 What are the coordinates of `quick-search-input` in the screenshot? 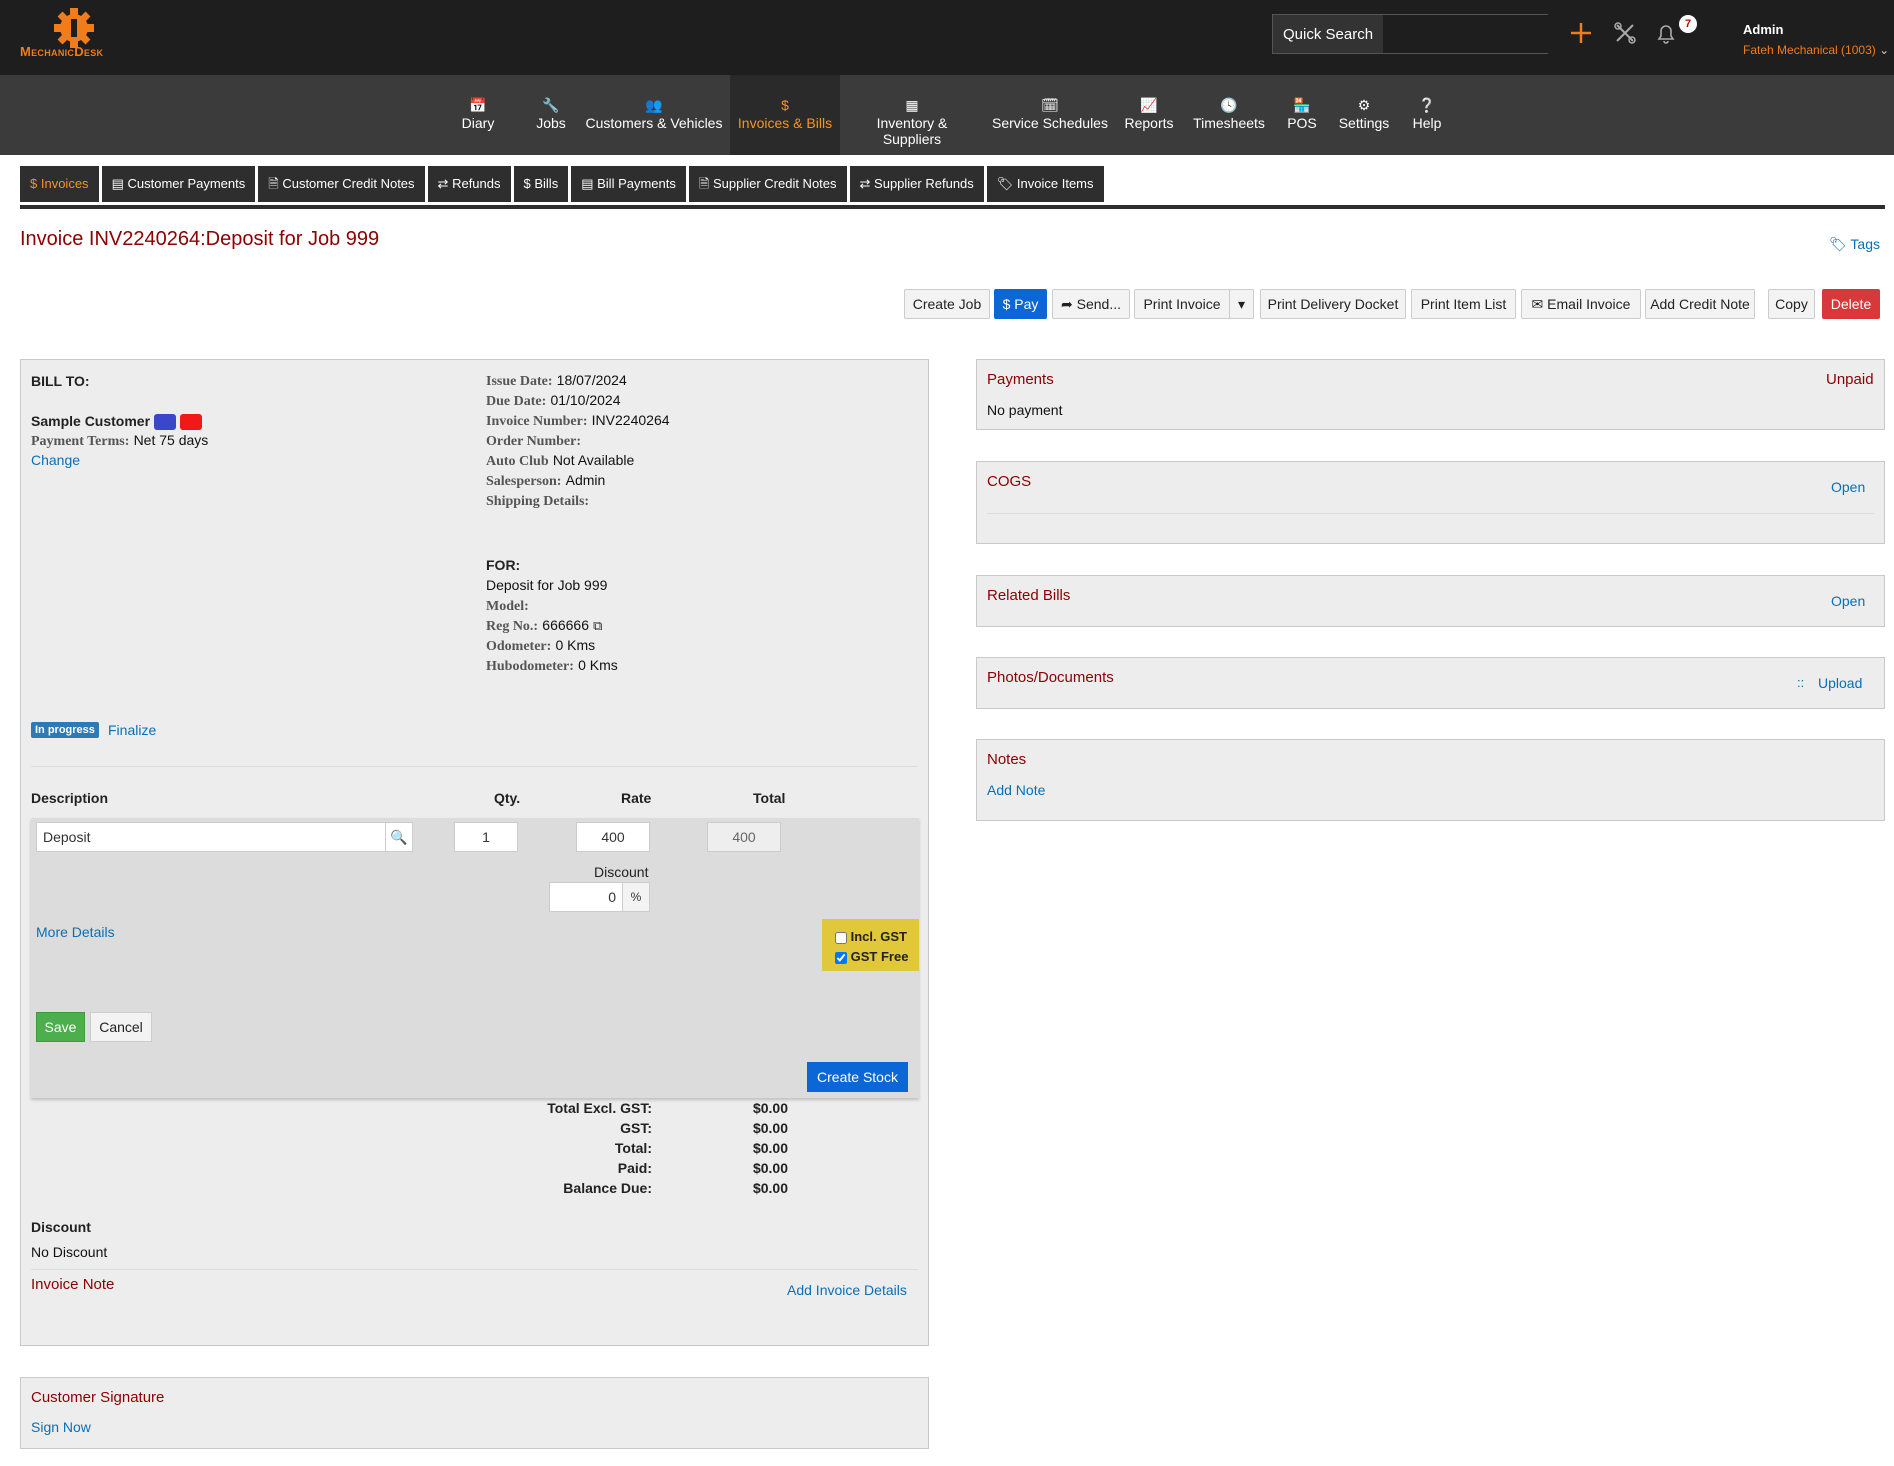 It's located at (1474, 34).